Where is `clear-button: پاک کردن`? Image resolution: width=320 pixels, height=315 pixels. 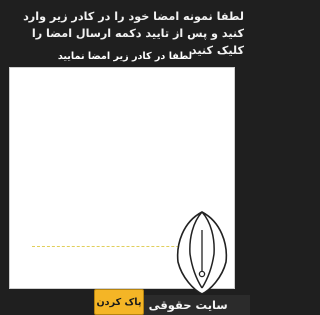 clear-button: پاک کردن is located at coordinates (119, 302).